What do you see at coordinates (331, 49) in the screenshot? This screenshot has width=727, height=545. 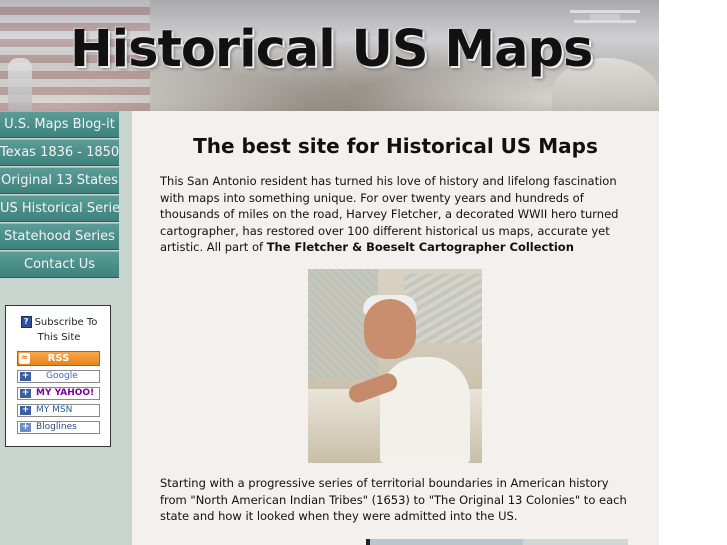 I see `site-title: Historical US Maps` at bounding box center [331, 49].